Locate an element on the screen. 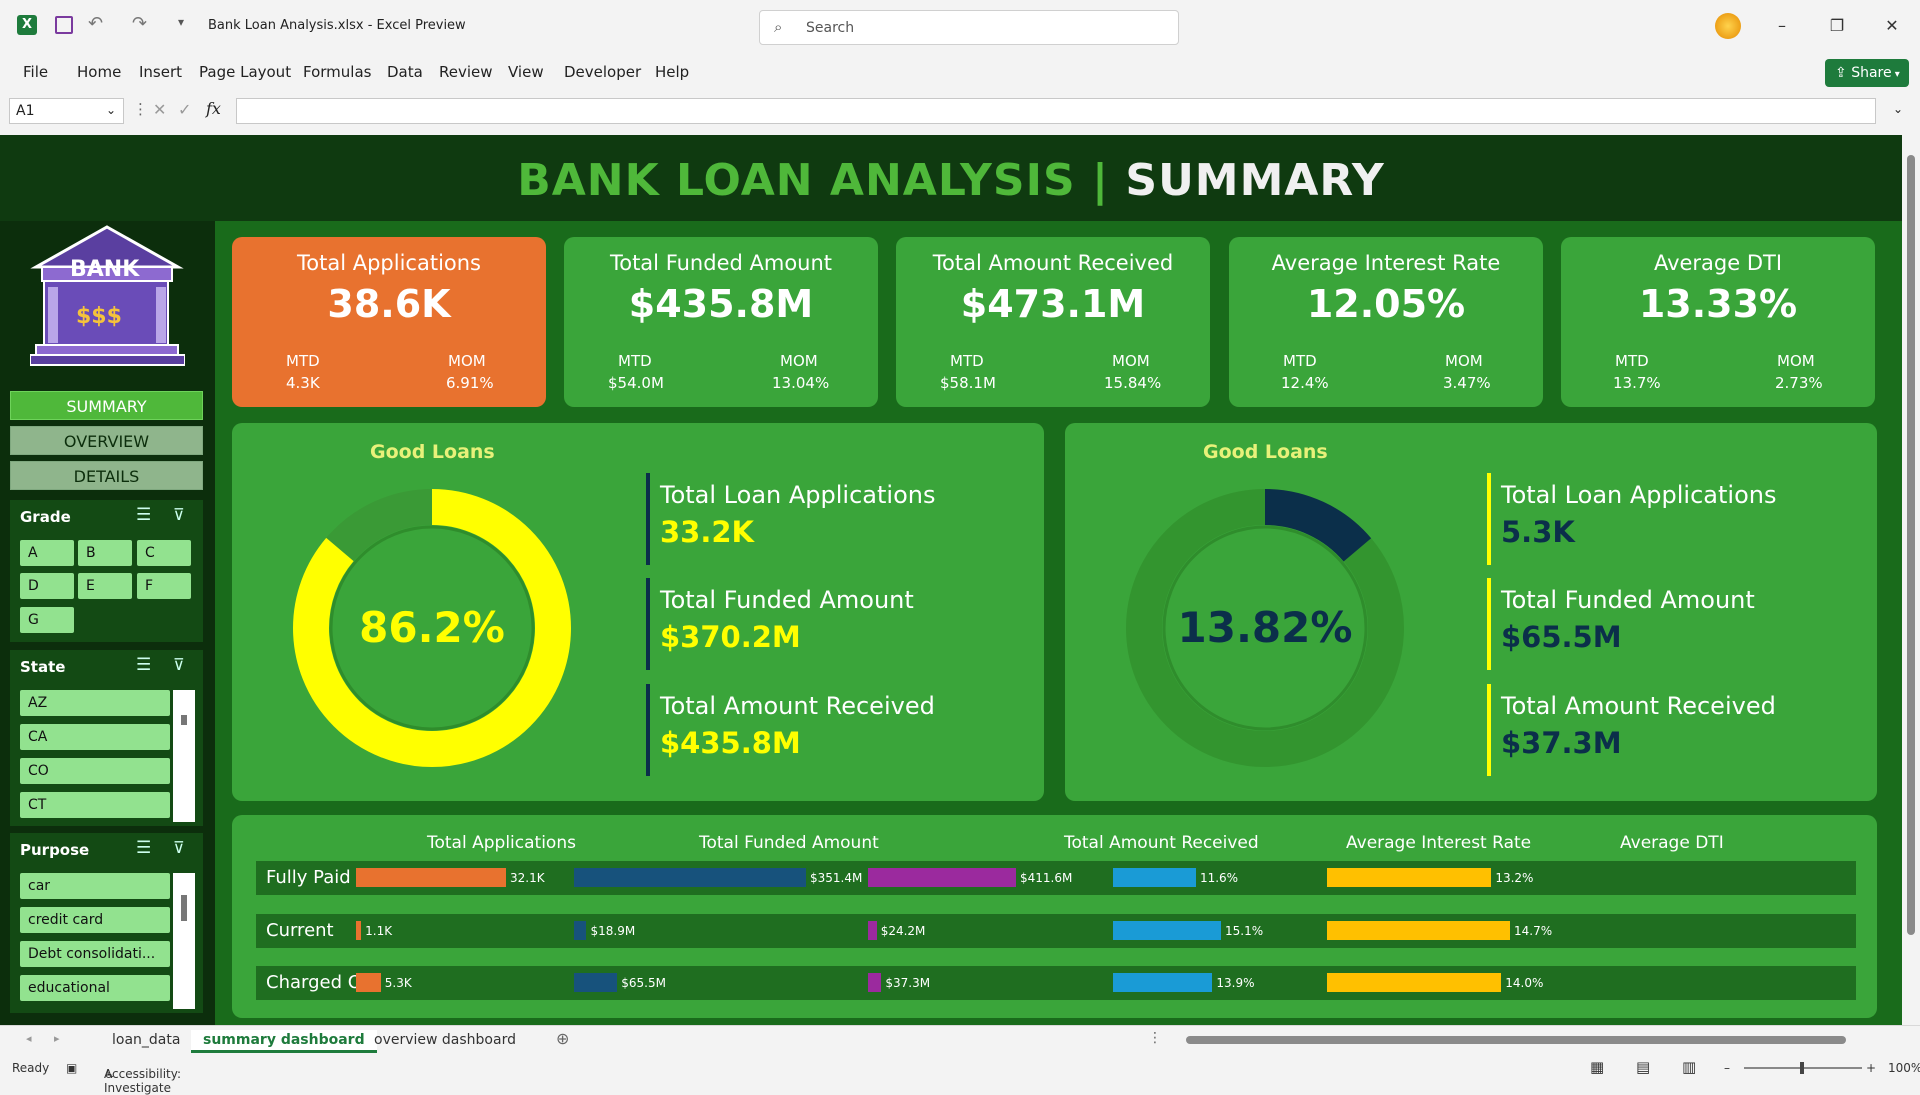 This screenshot has width=1920, height=1095. save-icon is located at coordinates (64, 25).